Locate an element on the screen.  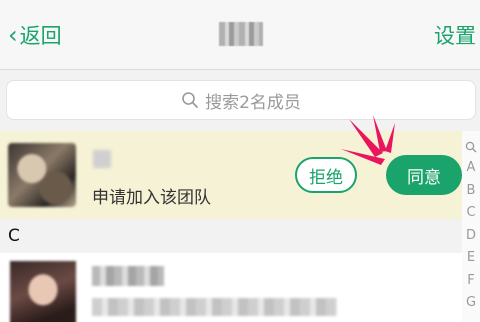
back-label: 返回 is located at coordinates (40, 36).